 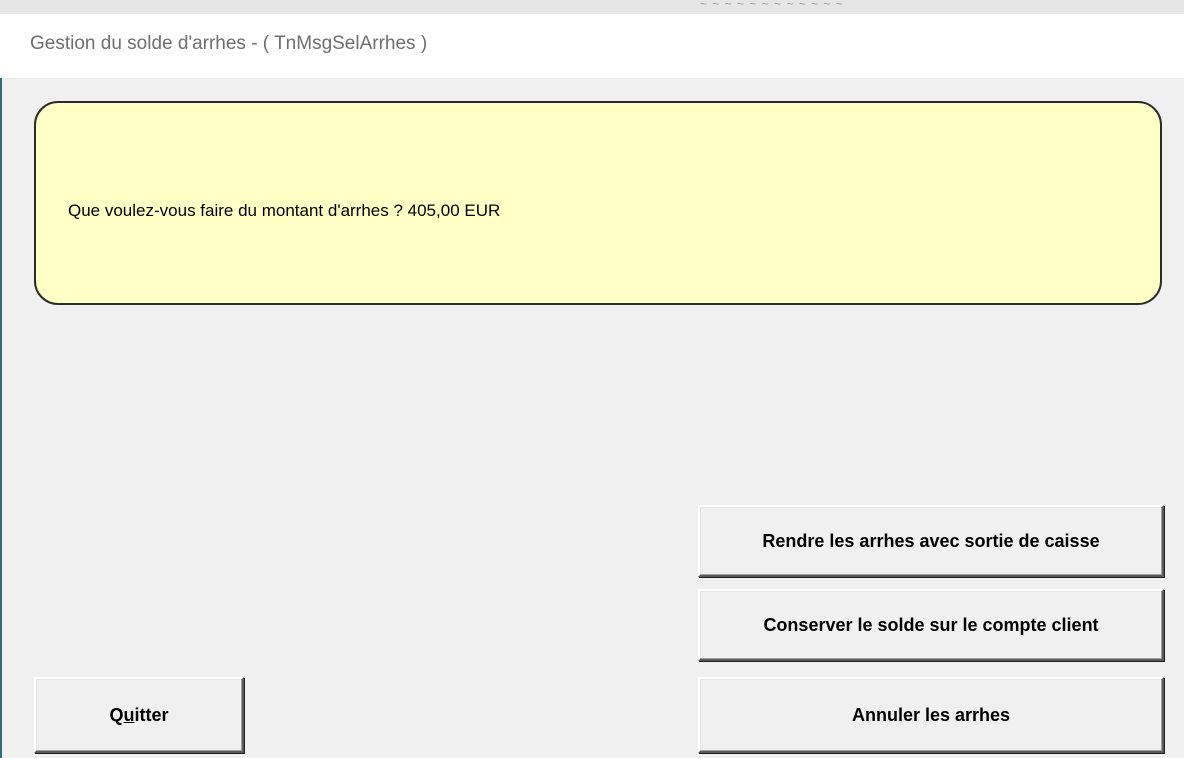 I want to click on cancel-deposit-button: Annuler les arrhes, so click(x=931, y=715).